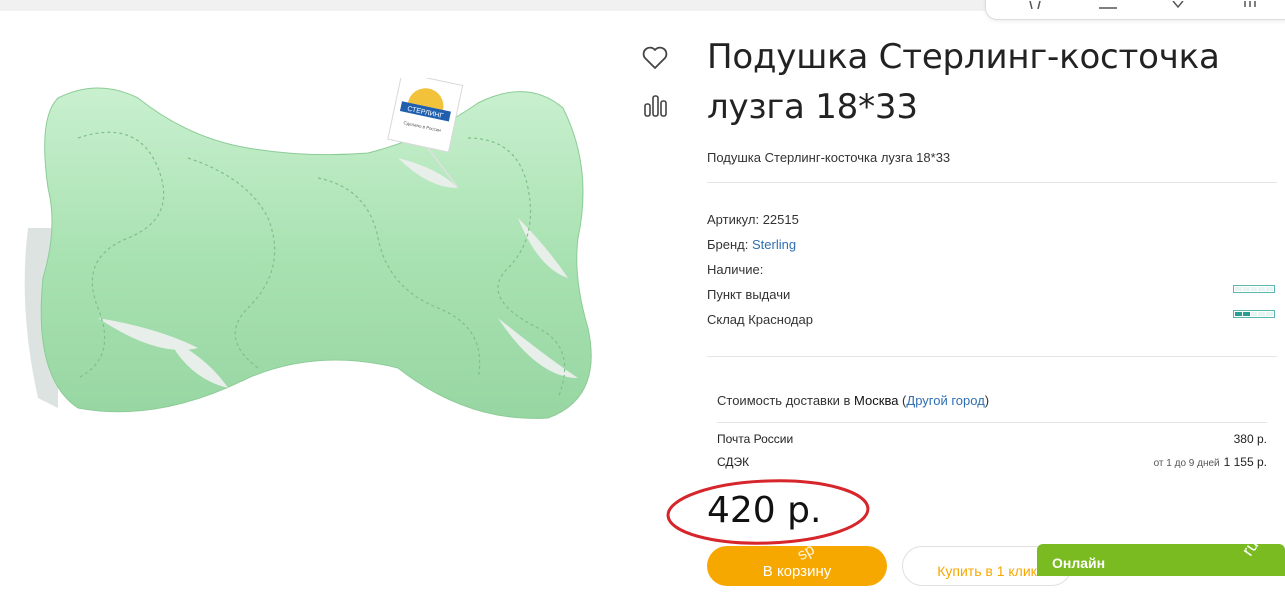  What do you see at coordinates (829, 157) in the screenshot?
I see `product-subtitle: Подушка Стерлинг-косточка лузга 18*33` at bounding box center [829, 157].